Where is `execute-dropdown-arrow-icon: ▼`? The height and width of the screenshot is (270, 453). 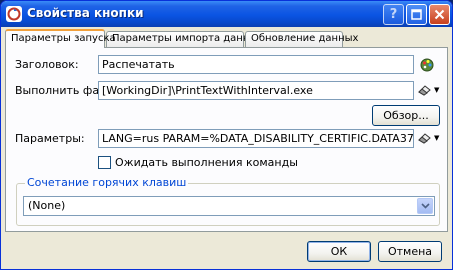
execute-dropdown-arrow-icon: ▼ is located at coordinates (436, 90).